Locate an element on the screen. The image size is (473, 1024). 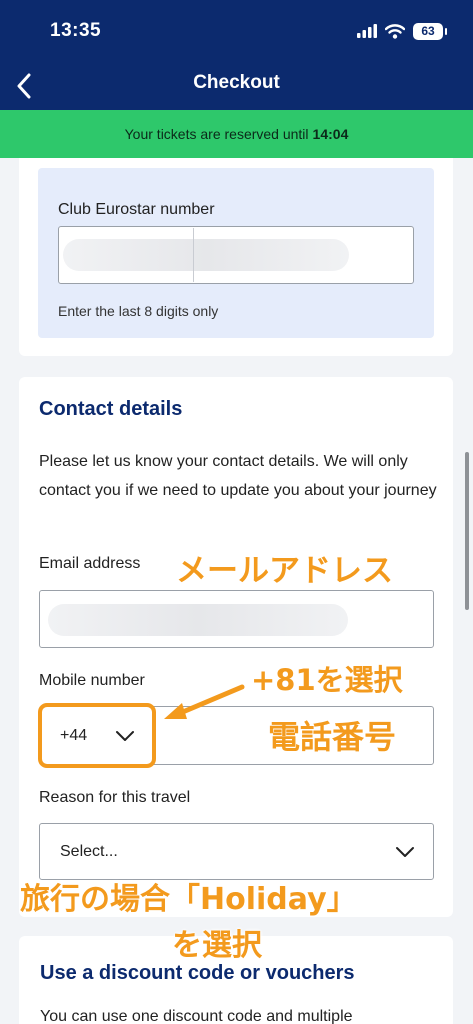
discount-title: Use a discount code or vouchers is located at coordinates (197, 973).